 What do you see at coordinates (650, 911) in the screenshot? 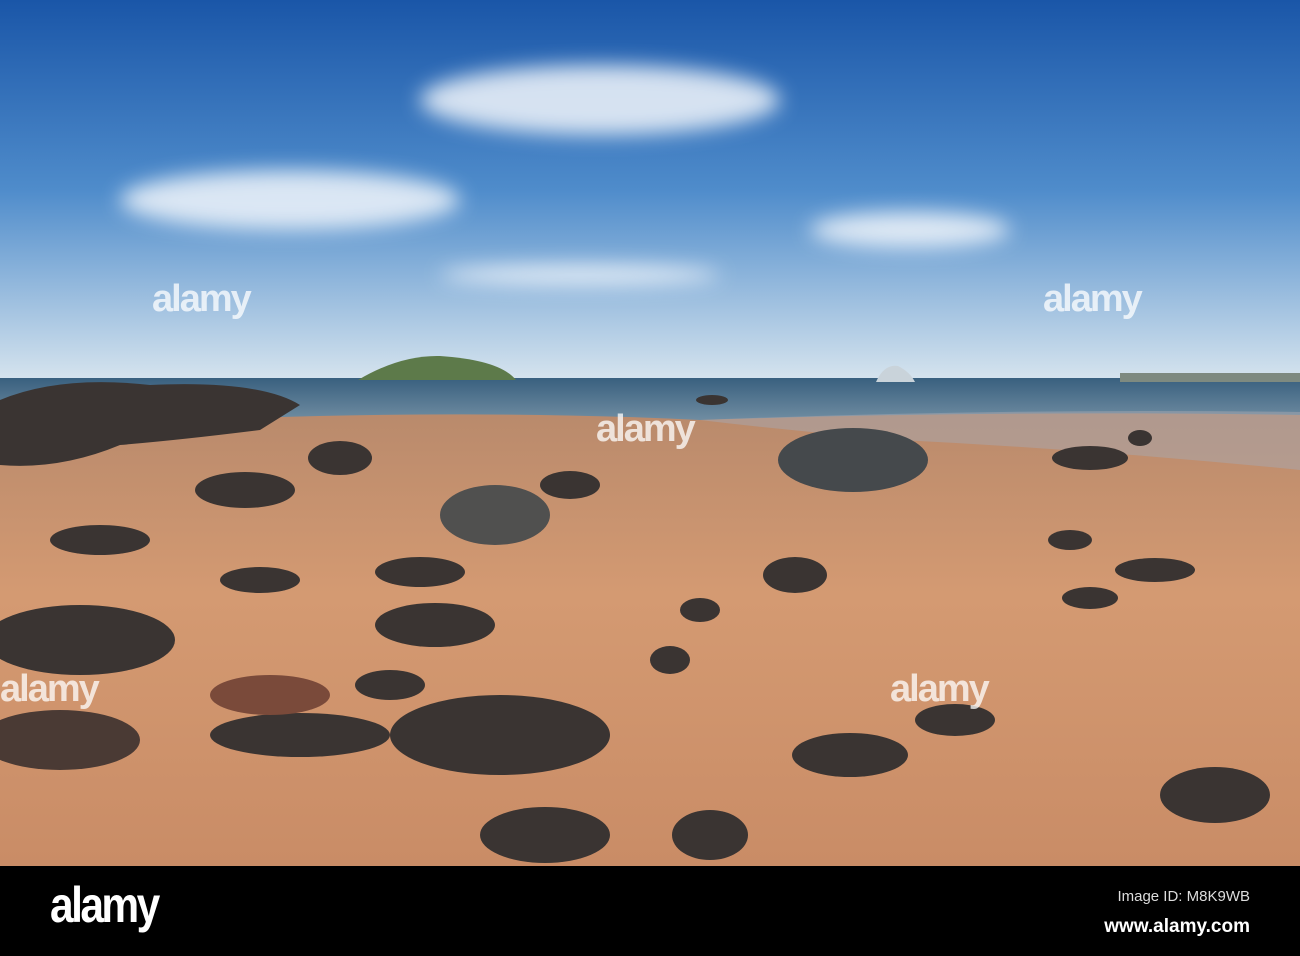
I see `footer-bar: alamy Image ID: M8K9WB www.alamy.com` at bounding box center [650, 911].